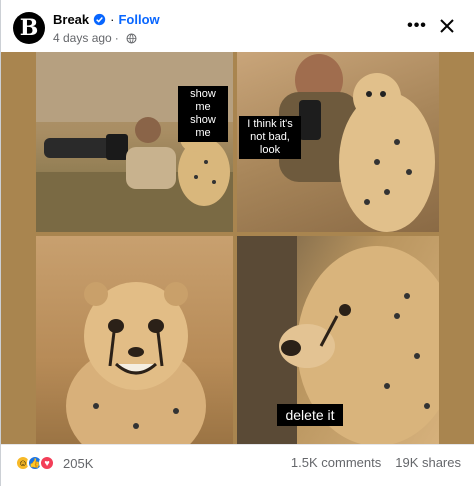 The height and width of the screenshot is (486, 474). What do you see at coordinates (203, 114) in the screenshot?
I see `meme-caption-1: show me show me` at bounding box center [203, 114].